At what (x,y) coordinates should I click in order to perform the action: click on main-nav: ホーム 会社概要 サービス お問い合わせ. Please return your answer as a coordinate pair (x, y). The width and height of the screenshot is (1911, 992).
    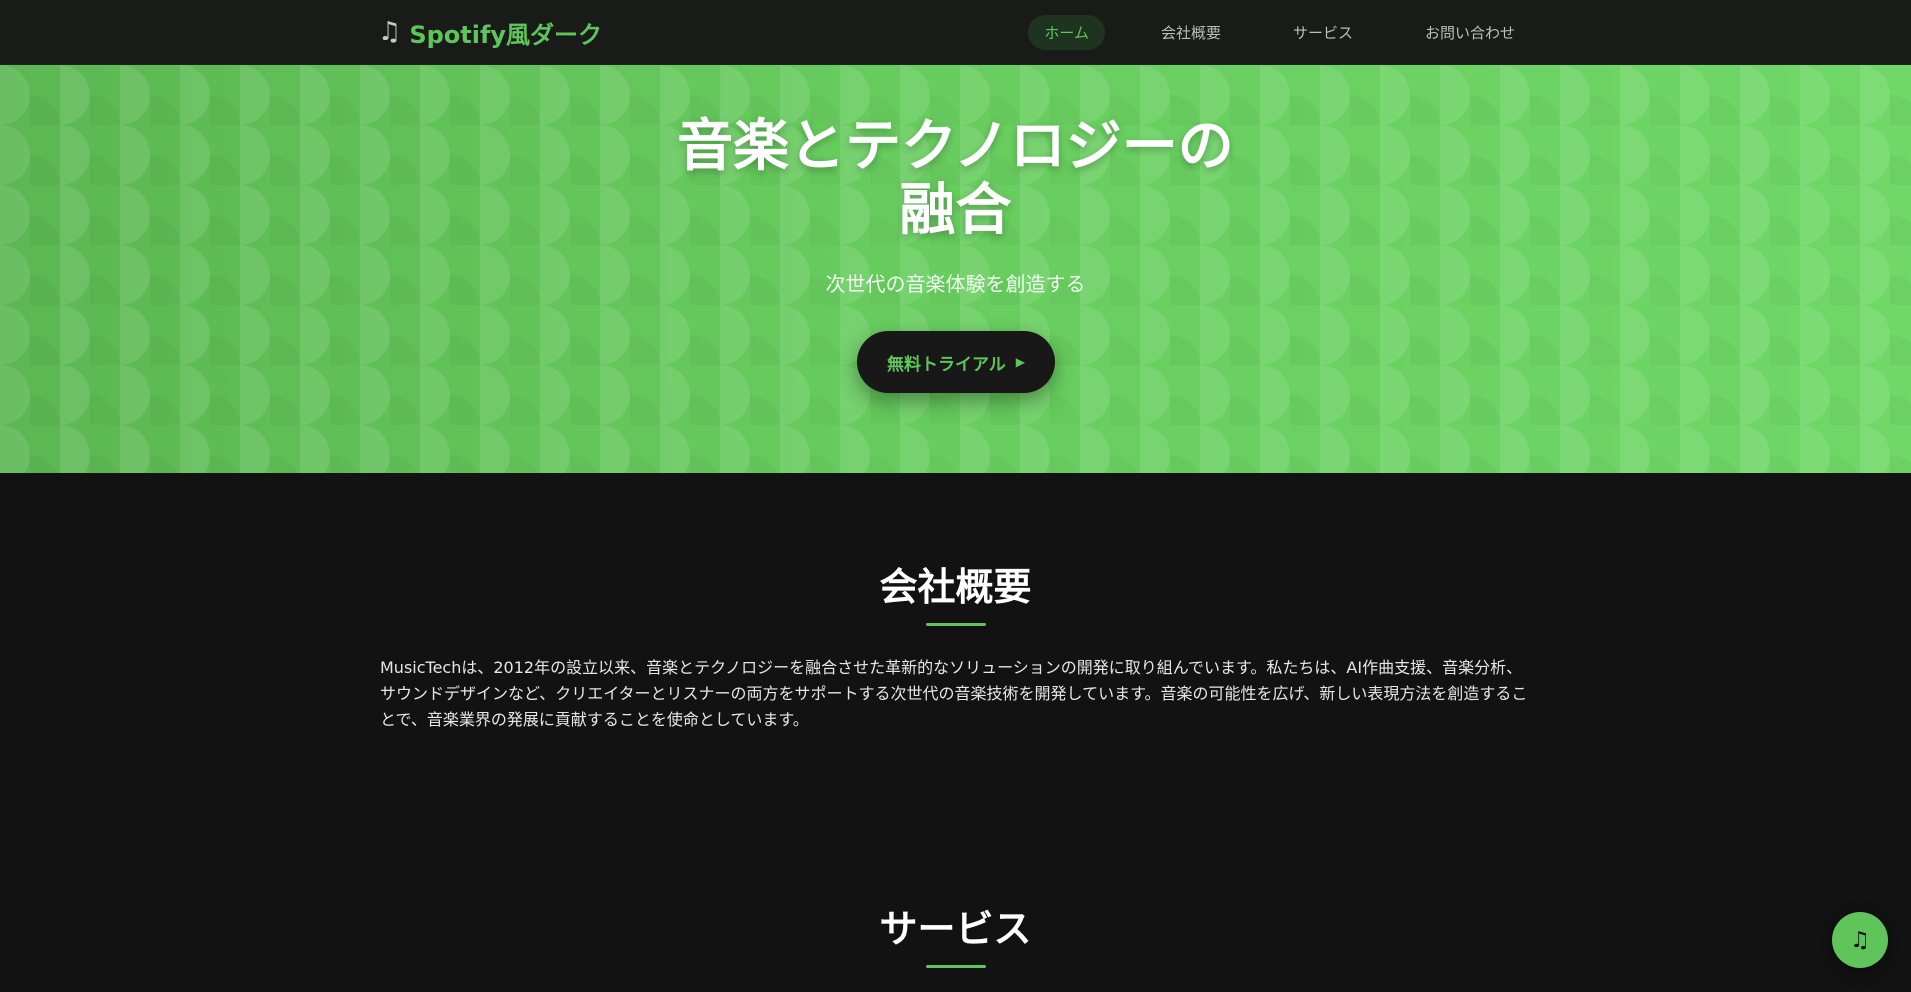
    Looking at the image, I should click on (1279, 32).